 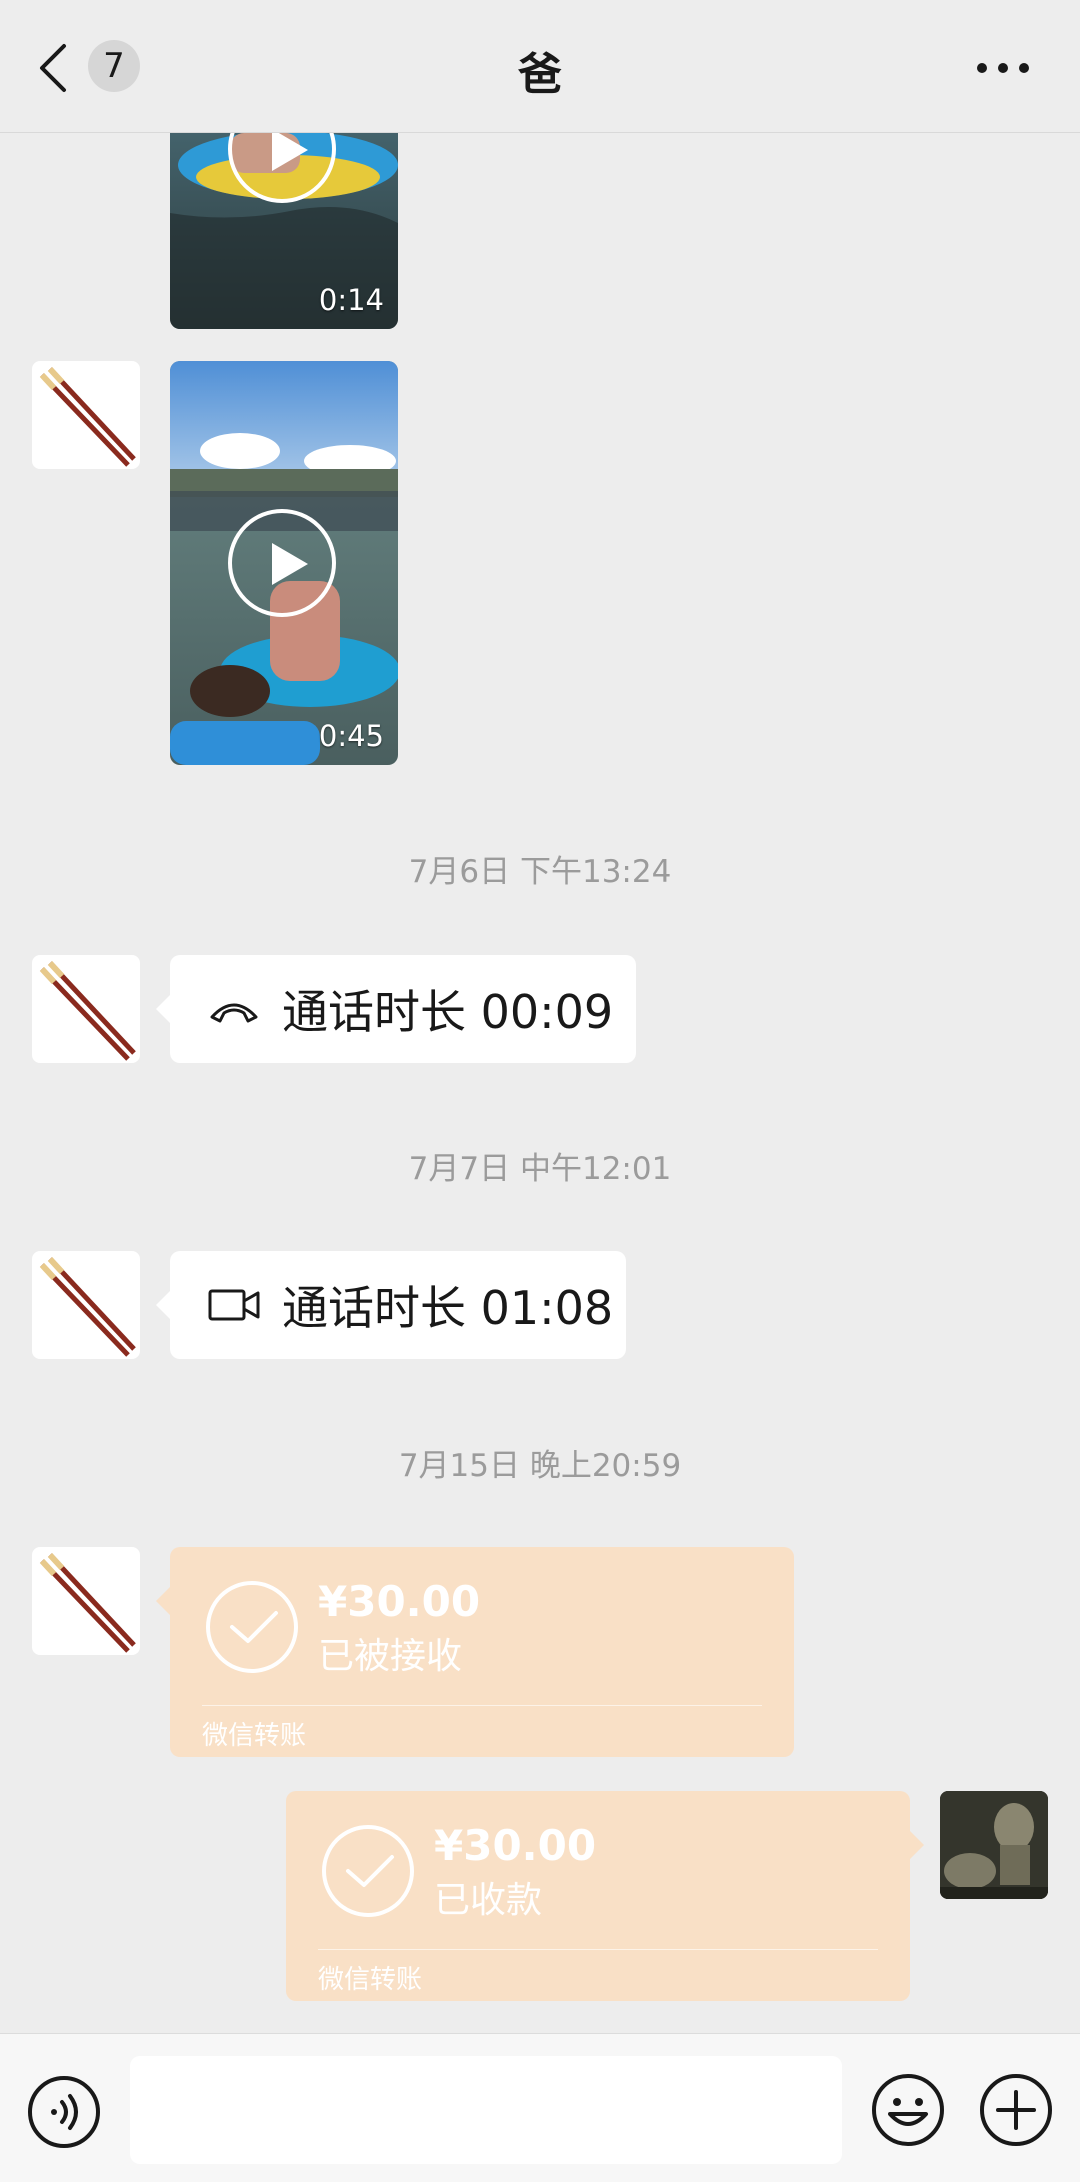 What do you see at coordinates (64, 2112) in the screenshot?
I see `voice-input-icon` at bounding box center [64, 2112].